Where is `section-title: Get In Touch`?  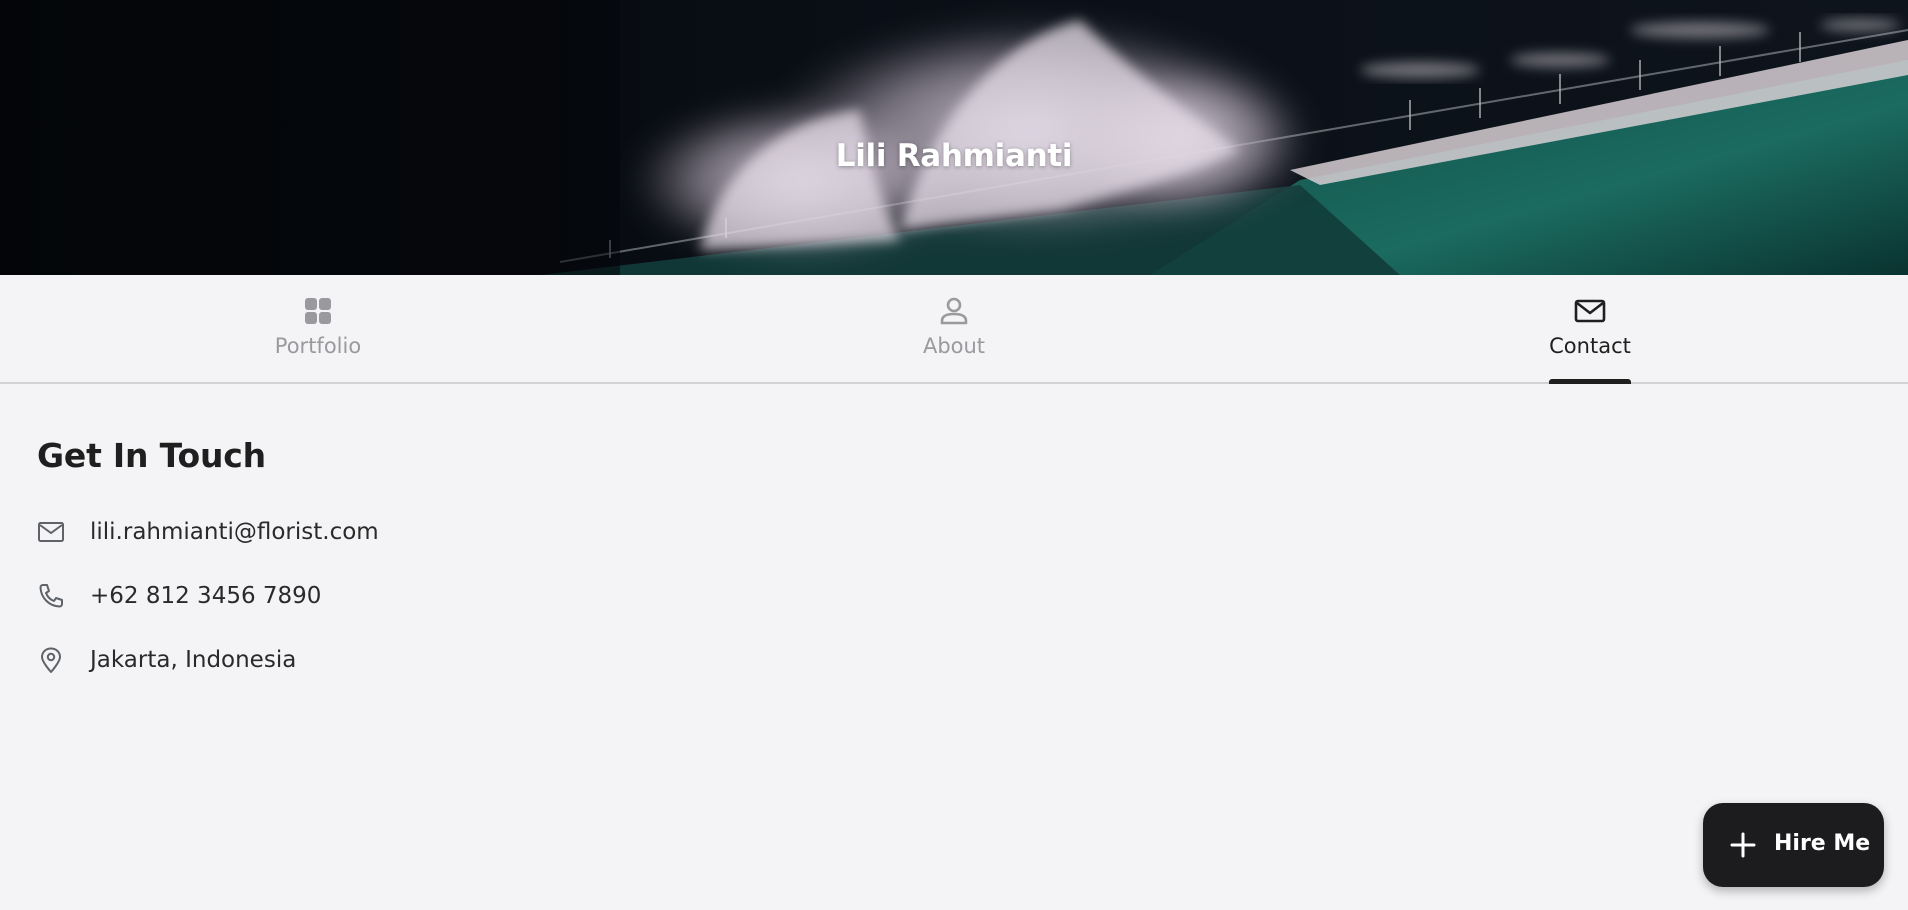
section-title: Get In Touch is located at coordinates (151, 455).